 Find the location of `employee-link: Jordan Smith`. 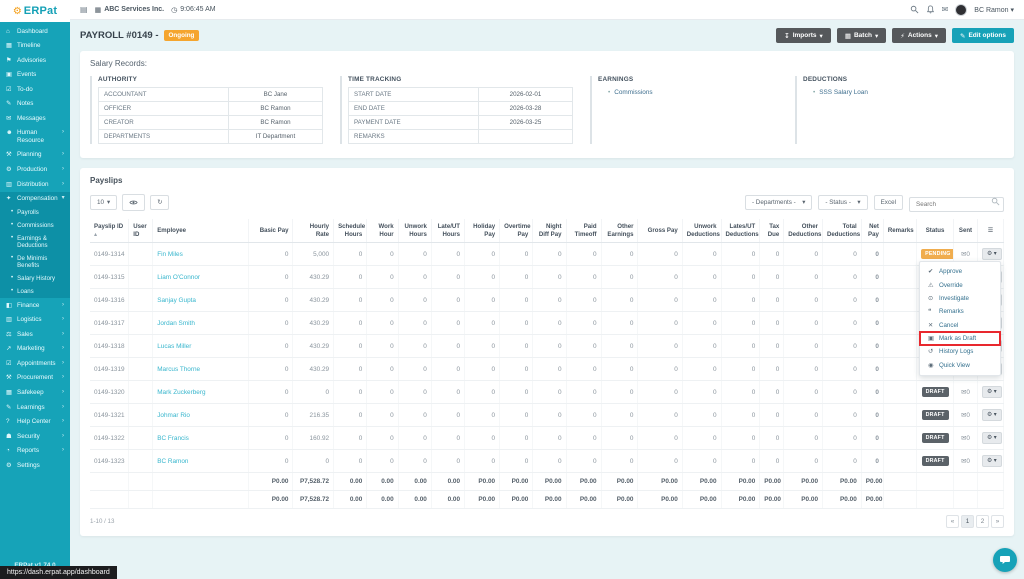

employee-link: Jordan Smith is located at coordinates (176, 323).